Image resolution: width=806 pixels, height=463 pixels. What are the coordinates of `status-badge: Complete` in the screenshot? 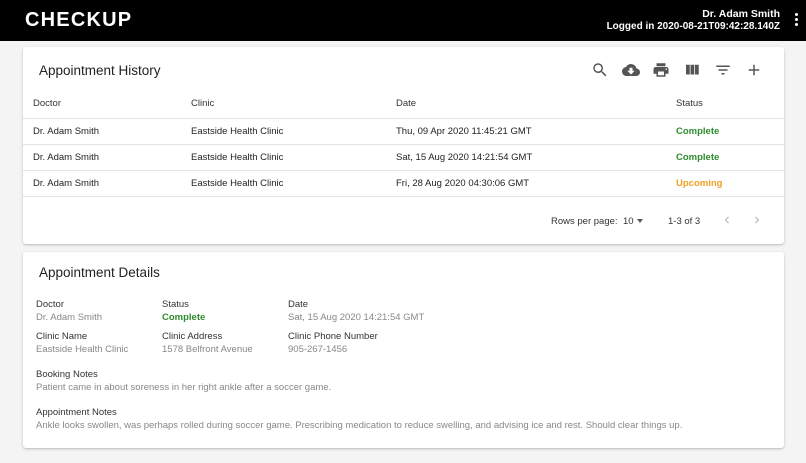 It's located at (184, 317).